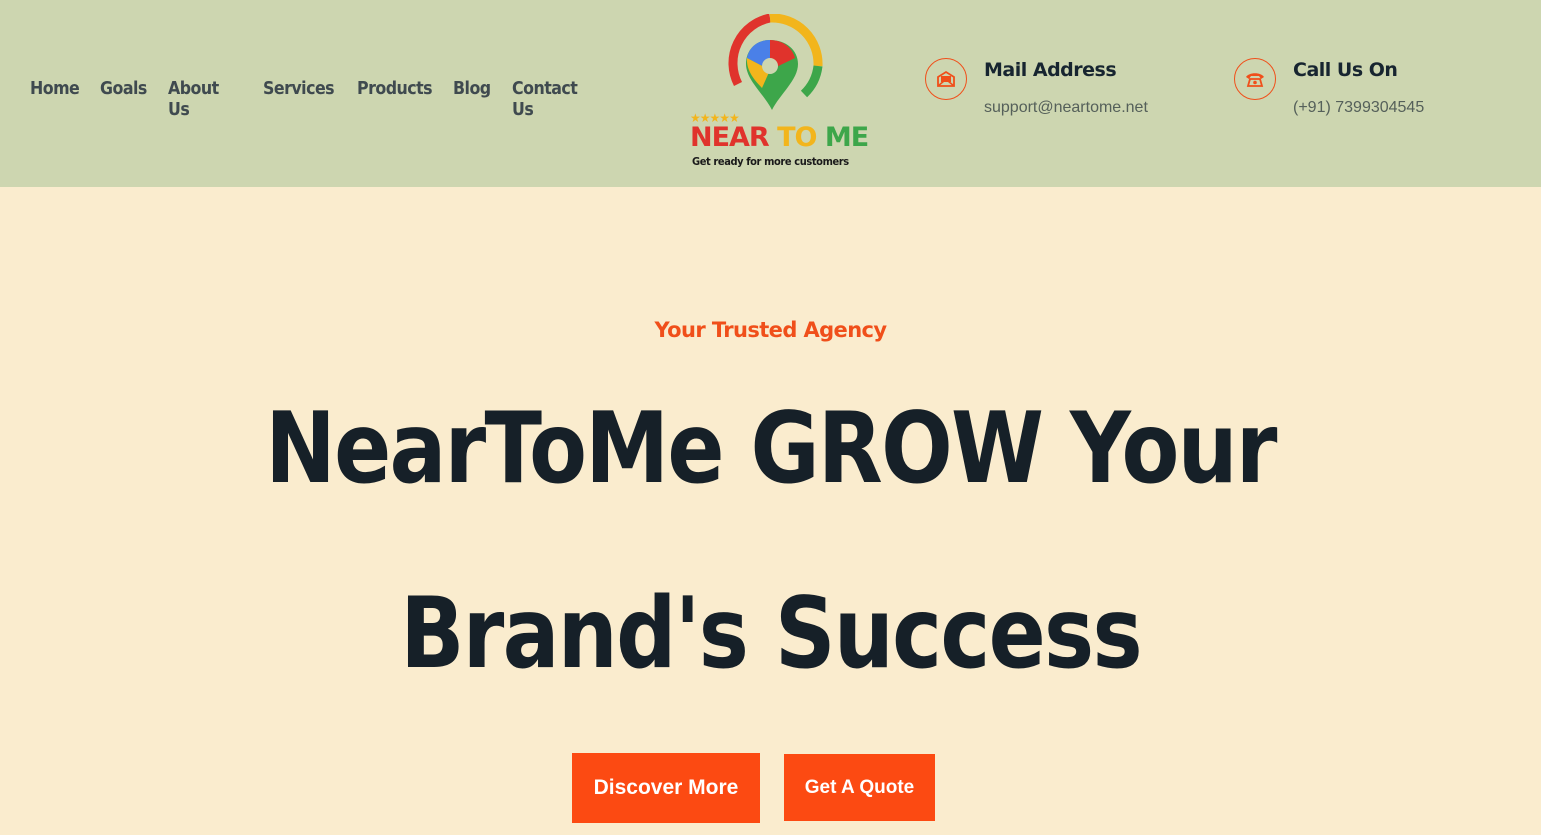  What do you see at coordinates (1358, 108) in the screenshot?
I see `phone-number-link: (+91) 7399304545` at bounding box center [1358, 108].